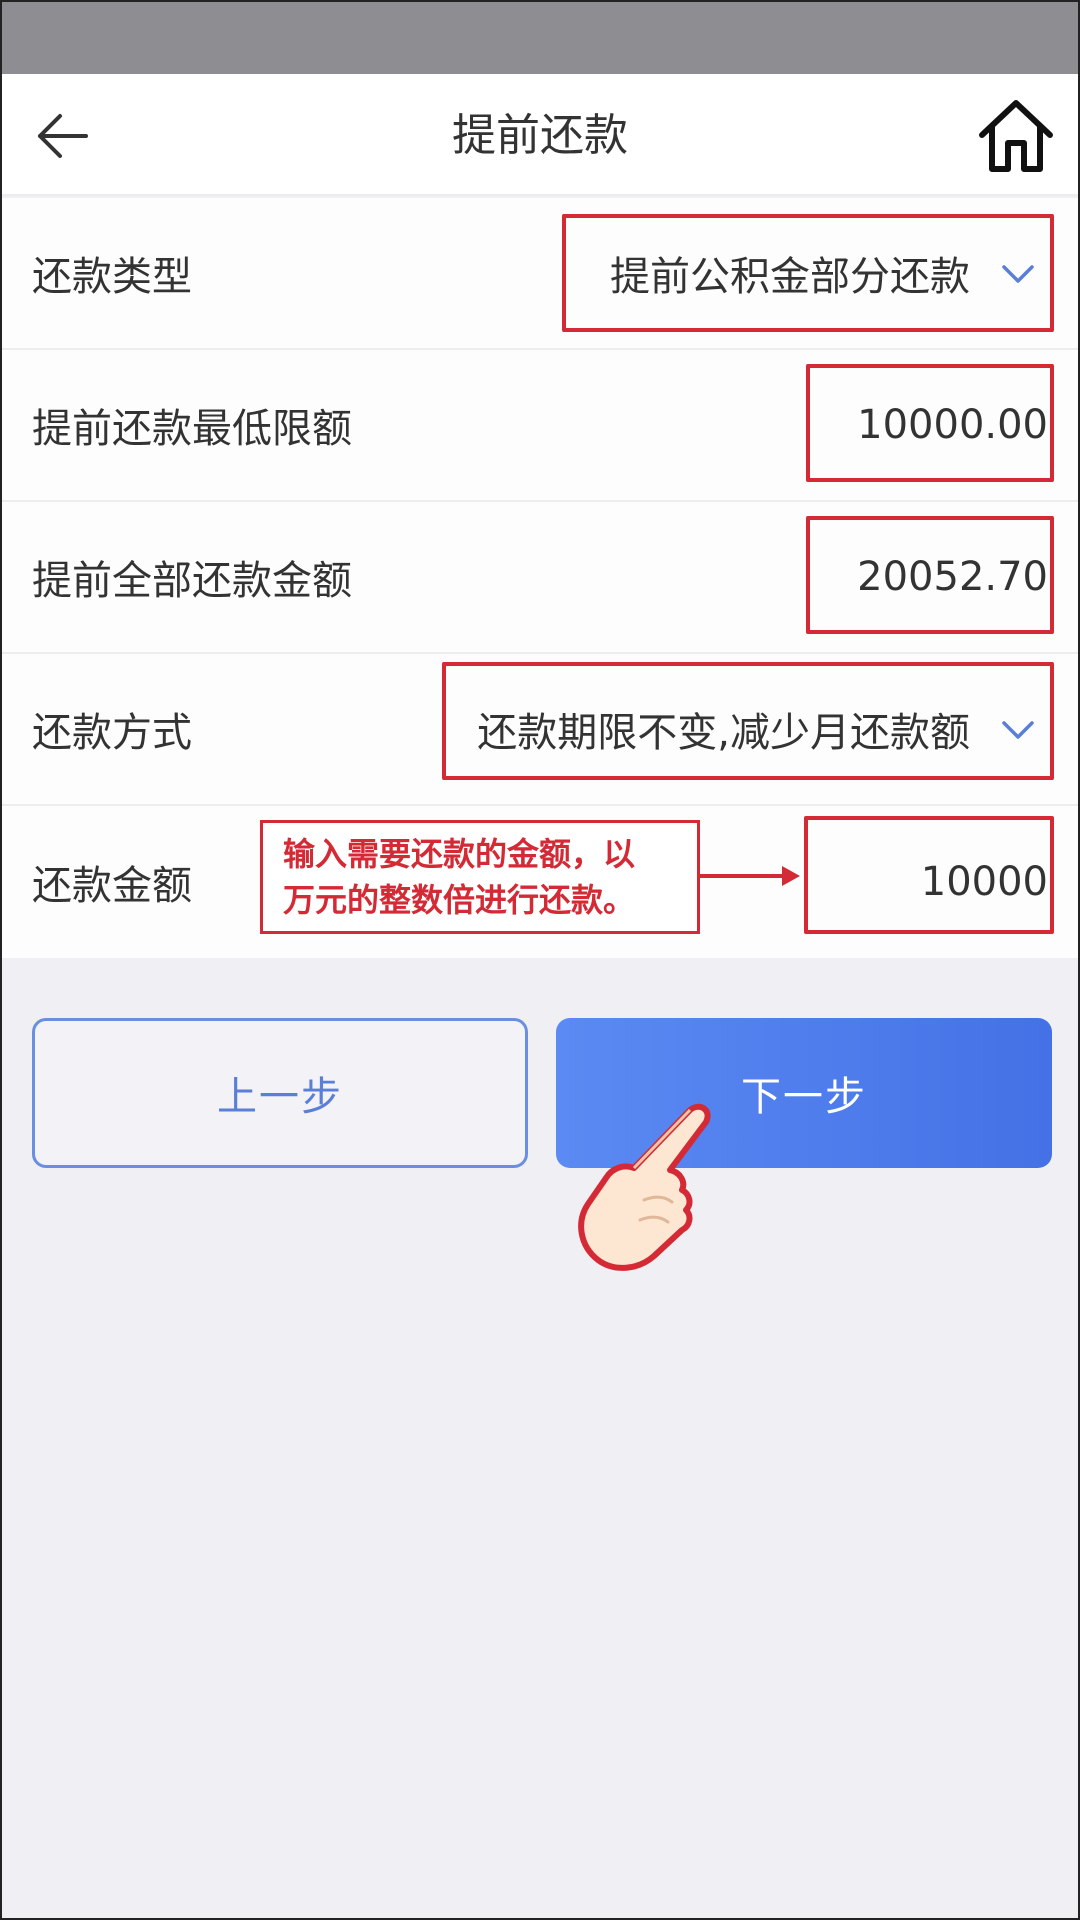 The image size is (1080, 1920). What do you see at coordinates (480, 877) in the screenshot?
I see `annotation-callout: 输入需要还款的金额，以 万元的整数倍进行还款。` at bounding box center [480, 877].